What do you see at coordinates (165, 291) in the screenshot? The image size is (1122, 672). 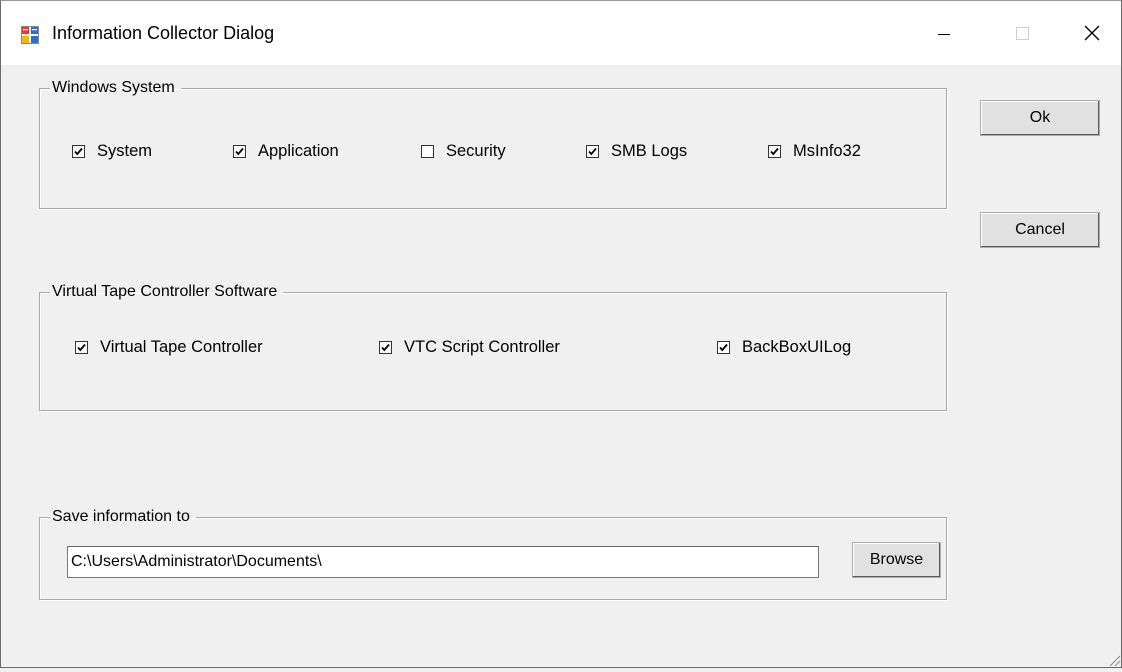 I see `vtc-software-legend: Virtual Tape Controller Software` at bounding box center [165, 291].